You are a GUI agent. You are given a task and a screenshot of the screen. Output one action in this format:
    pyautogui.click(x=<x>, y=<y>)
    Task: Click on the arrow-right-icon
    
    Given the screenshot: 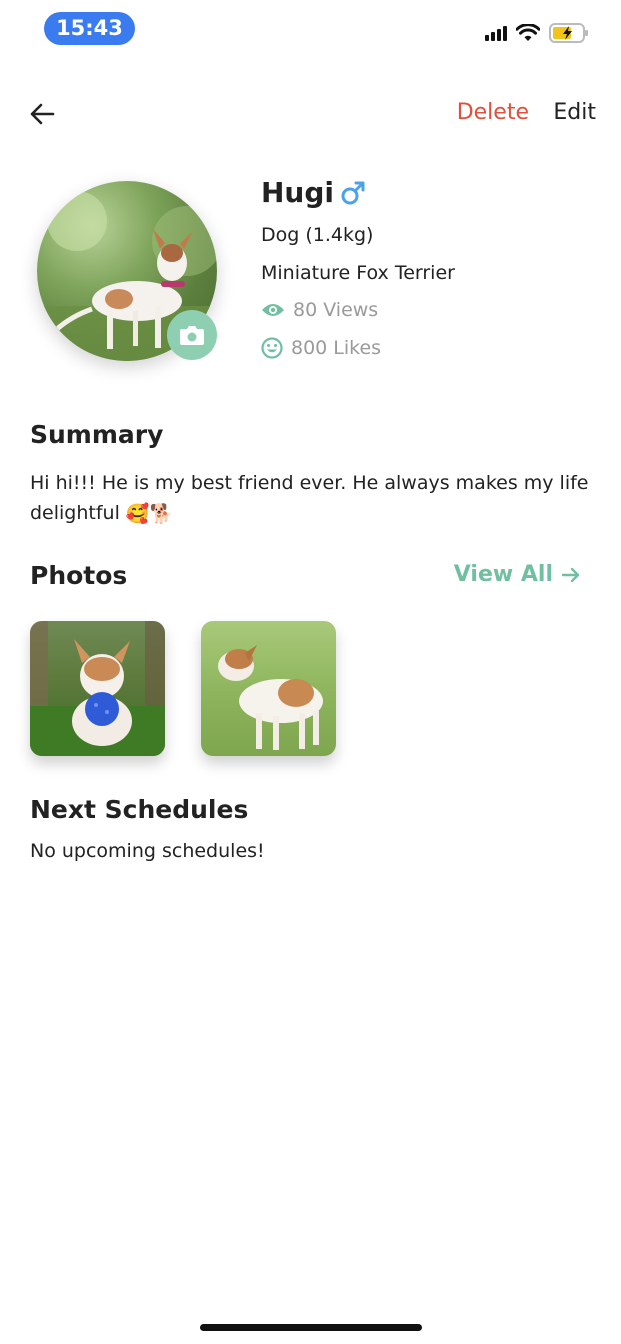 What is the action you would take?
    pyautogui.click(x=570, y=574)
    